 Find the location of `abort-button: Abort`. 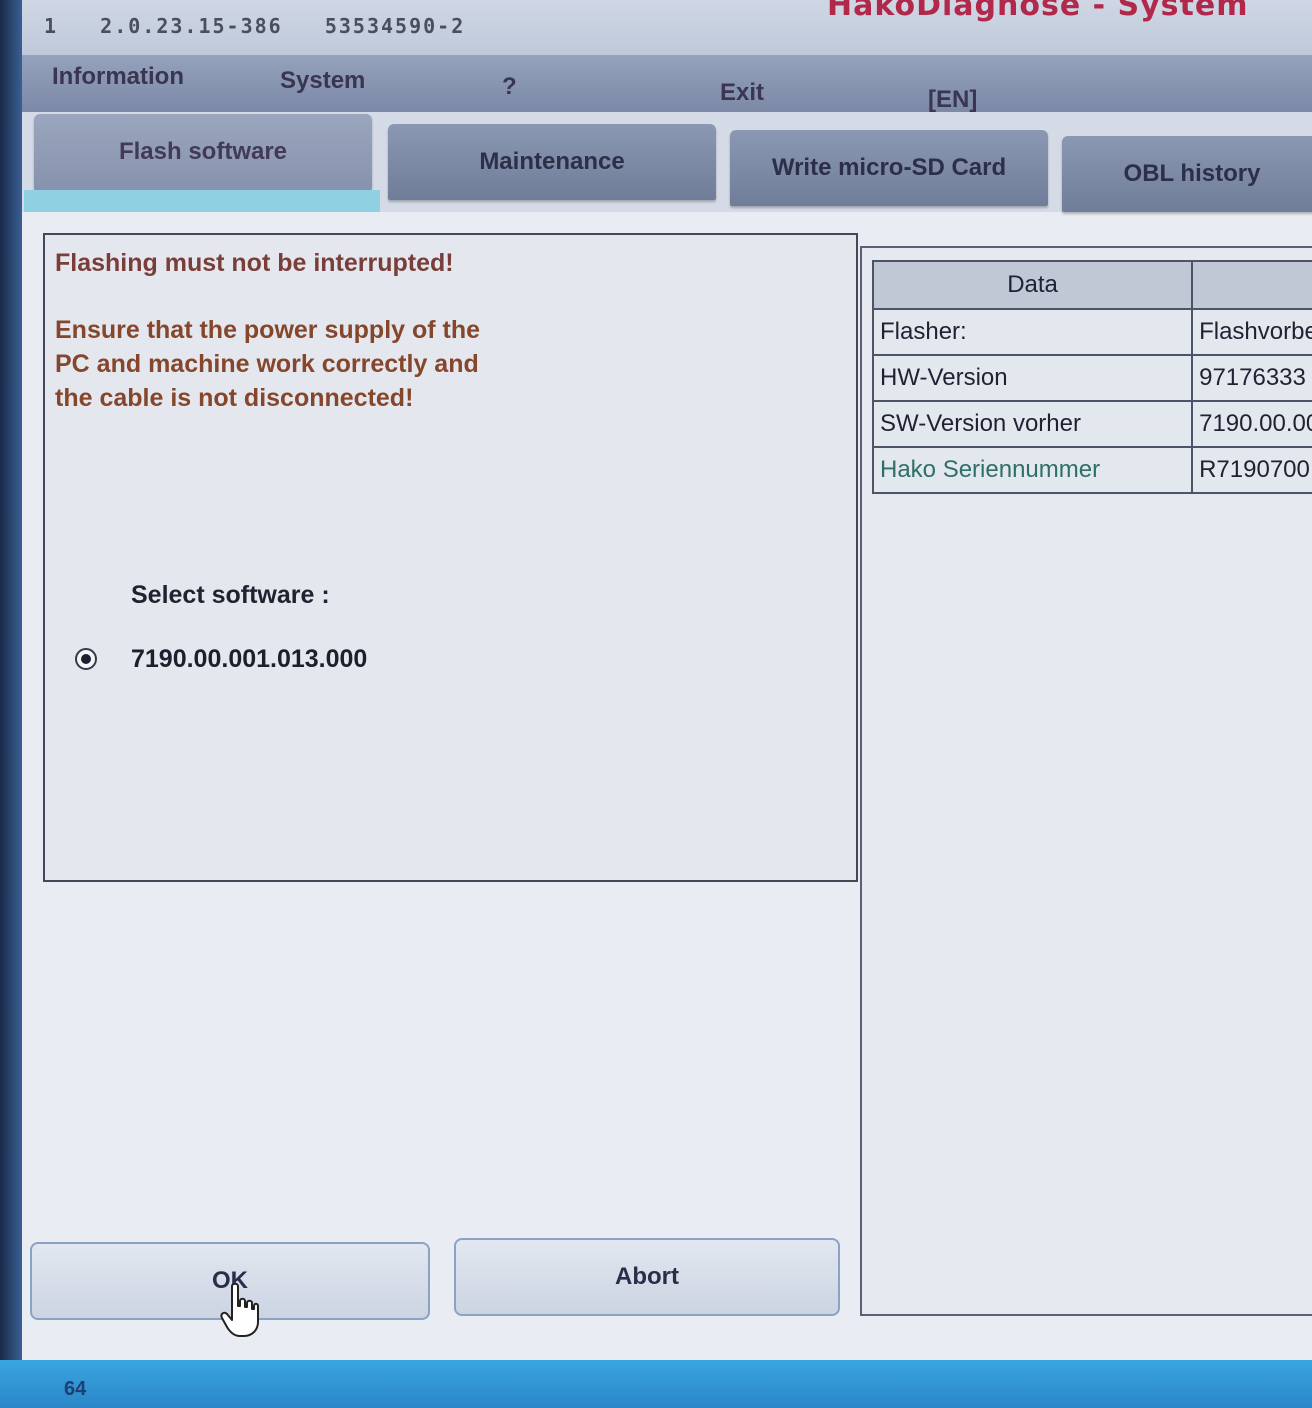

abort-button: Abort is located at coordinates (647, 1277).